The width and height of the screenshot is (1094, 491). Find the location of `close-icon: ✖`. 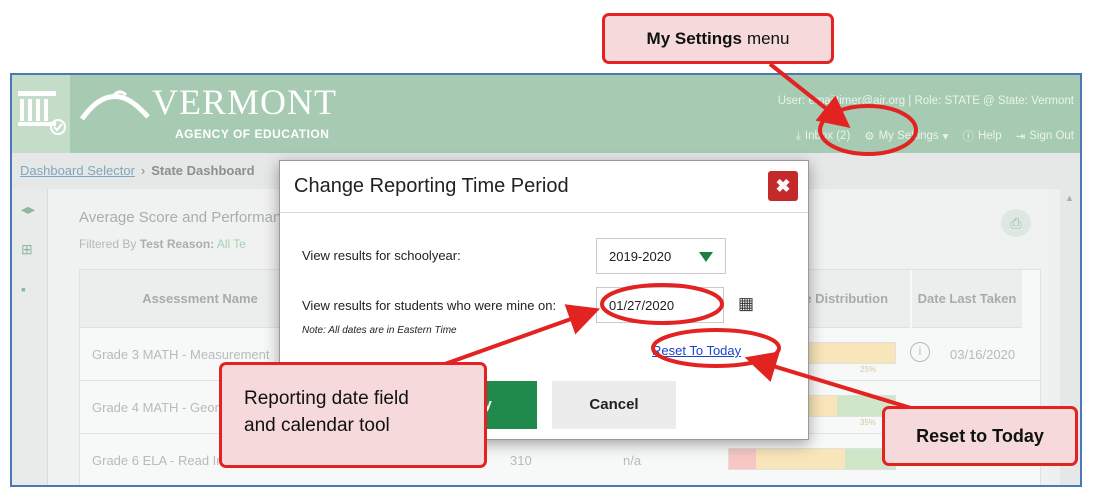

close-icon: ✖ is located at coordinates (783, 186).